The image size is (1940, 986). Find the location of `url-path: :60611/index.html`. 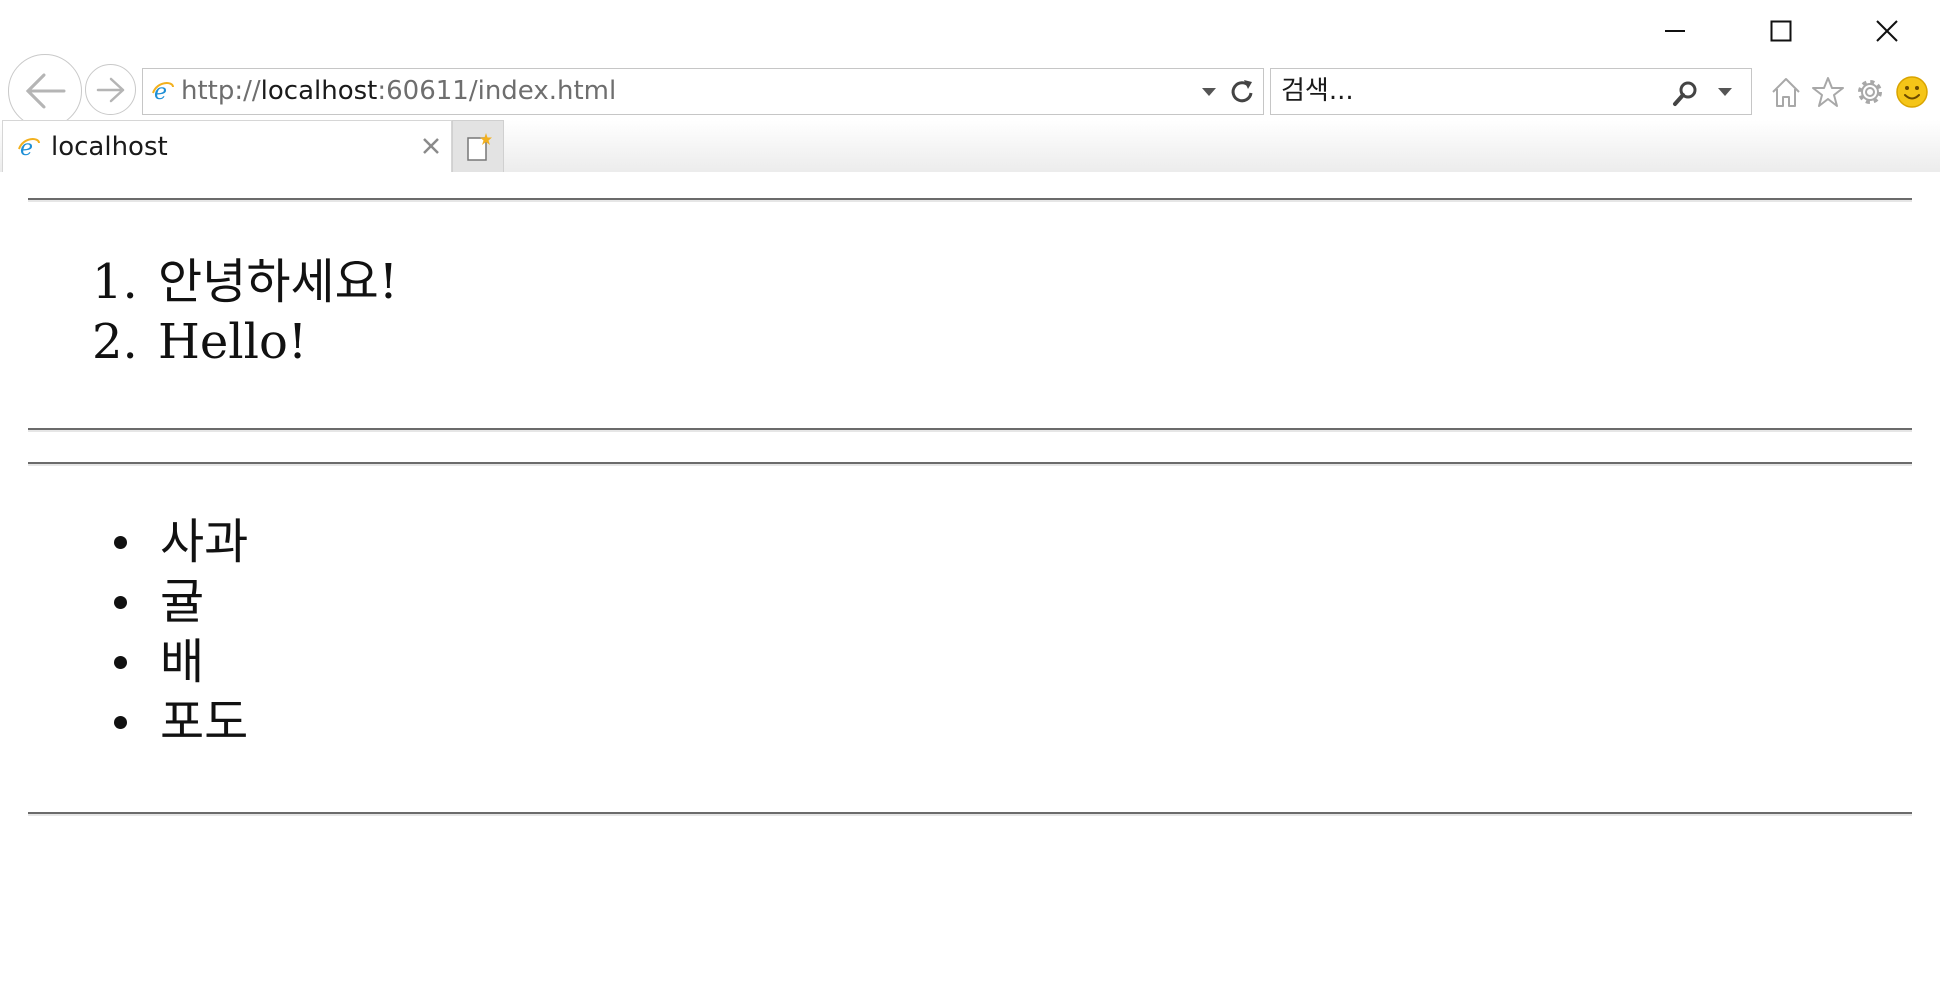

url-path: :60611/index.html is located at coordinates (497, 91).